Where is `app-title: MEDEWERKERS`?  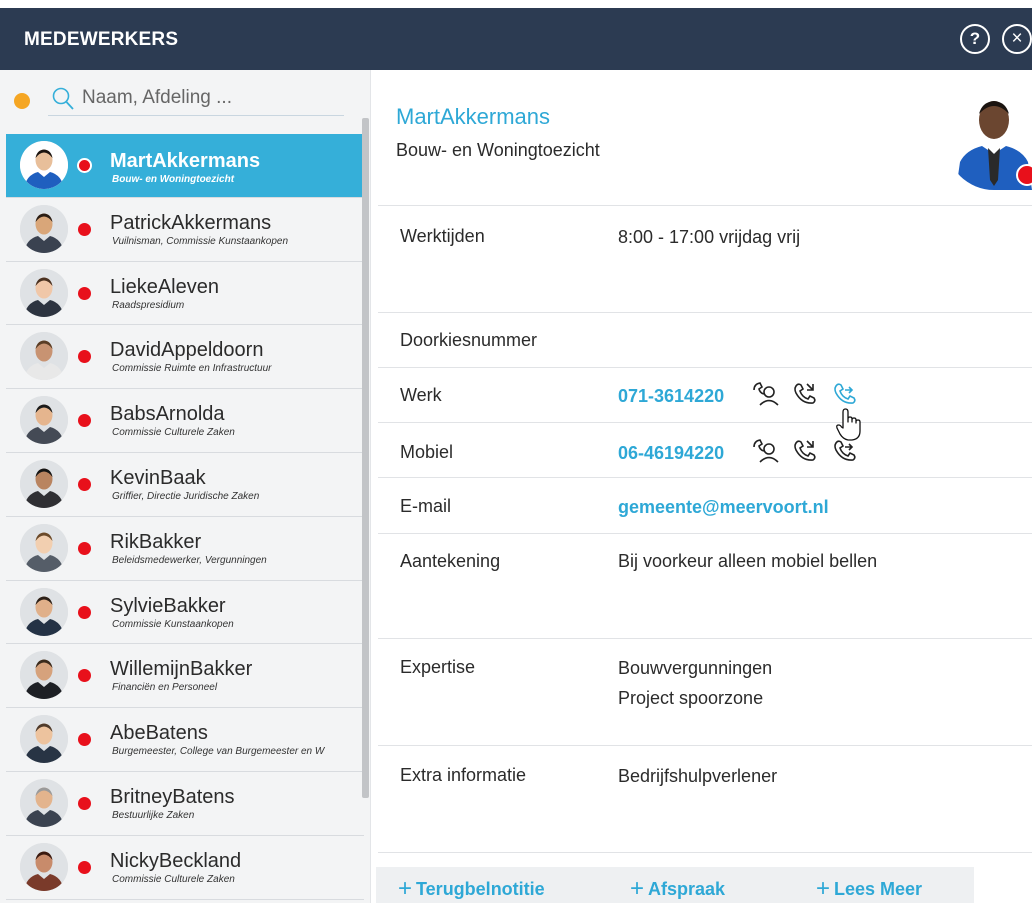 app-title: MEDEWERKERS is located at coordinates (101, 39).